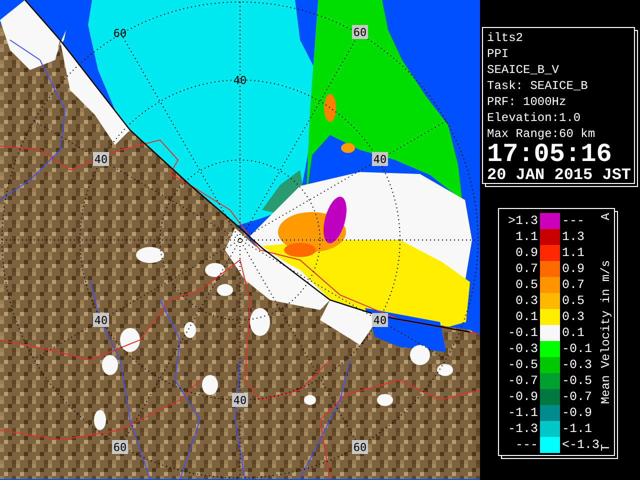 This screenshot has height=480, width=640. I want to click on info-line: Elevation:1.0, so click(534, 118).